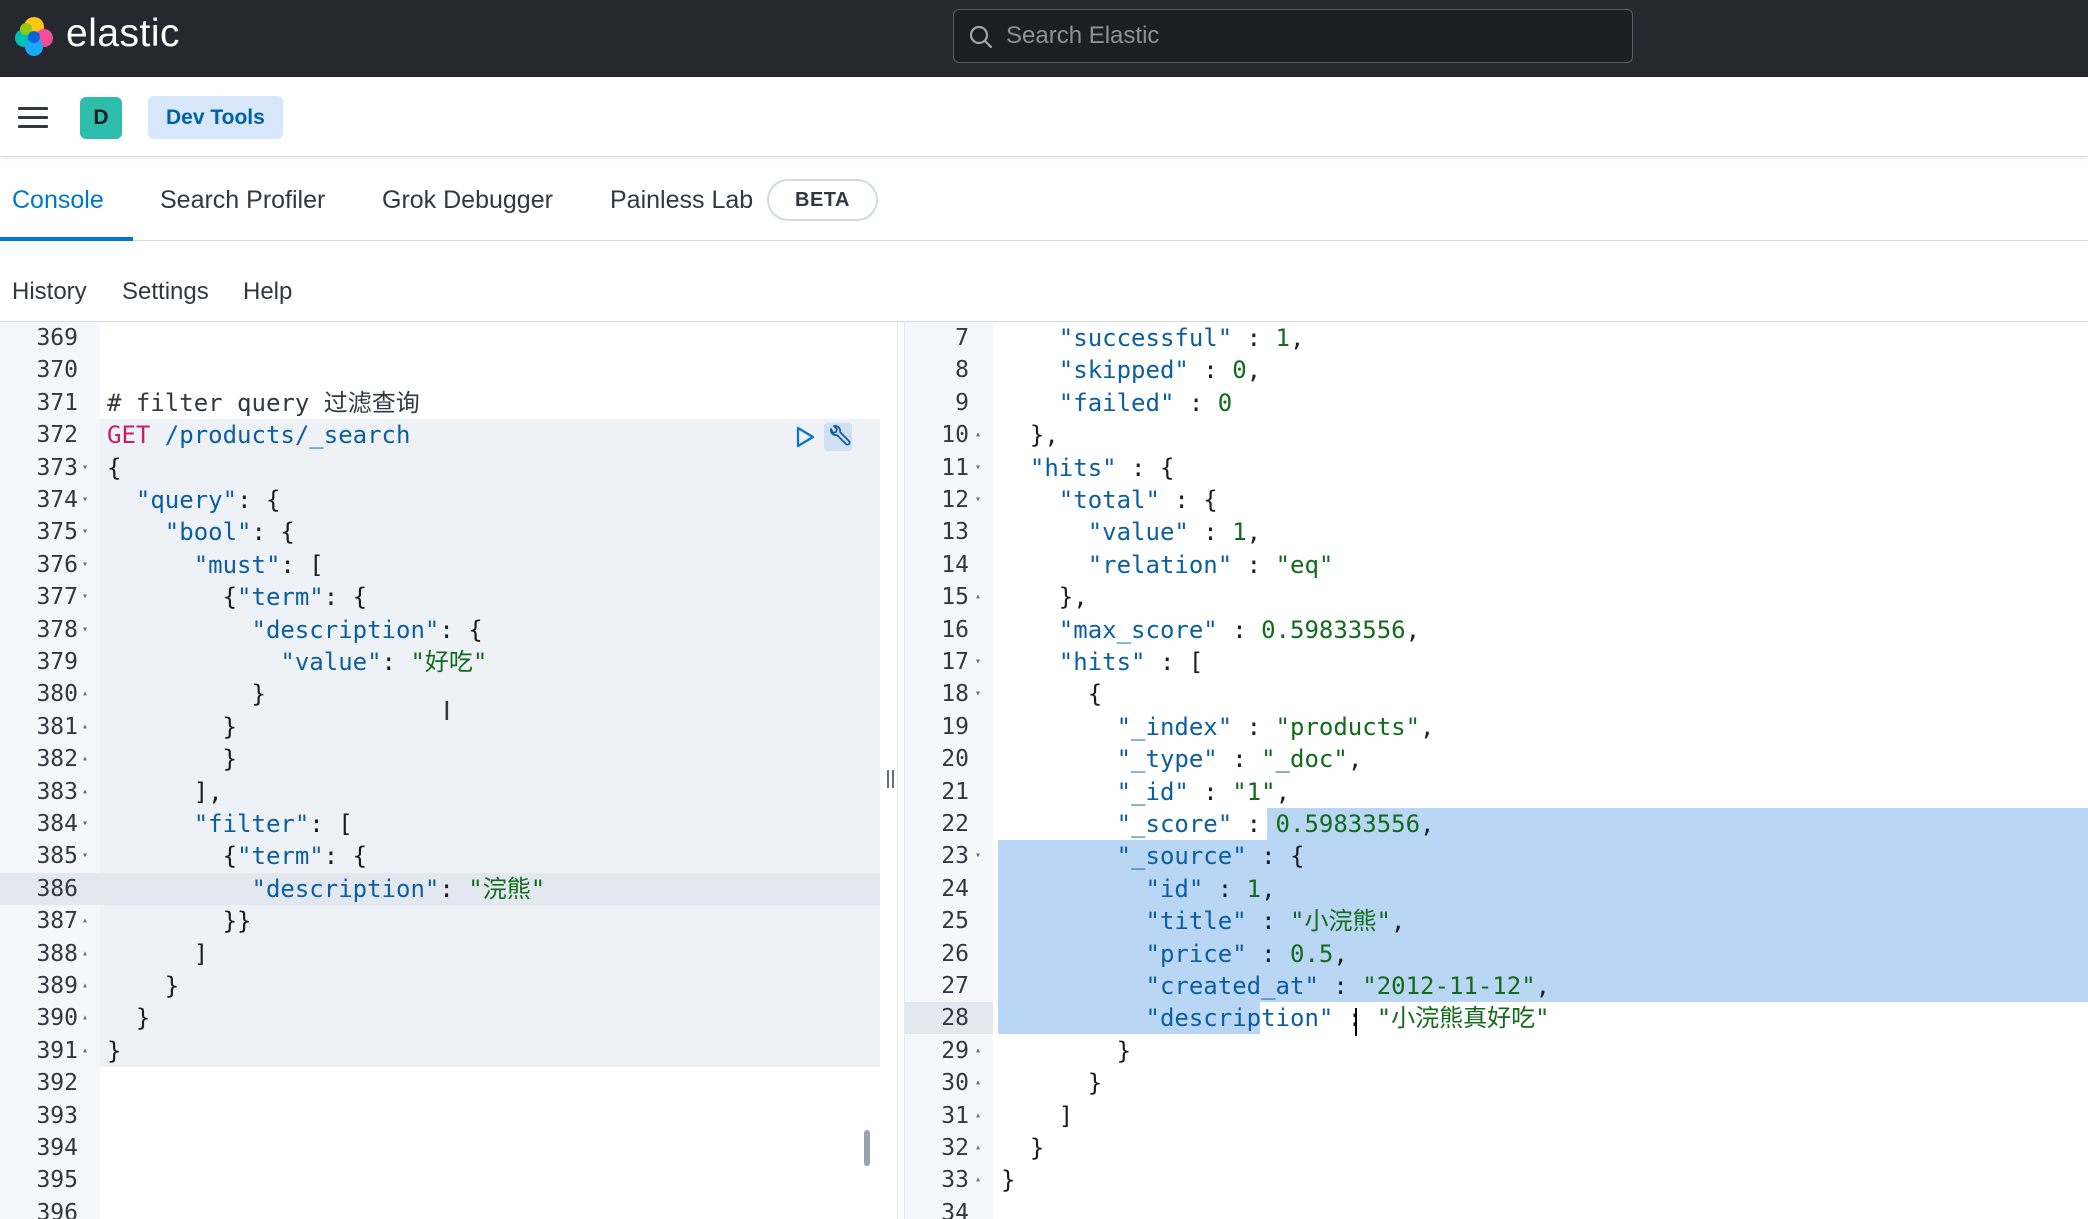 Image resolution: width=2088 pixels, height=1219 pixels. What do you see at coordinates (440, 1083) in the screenshot?
I see `code-line: 392` at bounding box center [440, 1083].